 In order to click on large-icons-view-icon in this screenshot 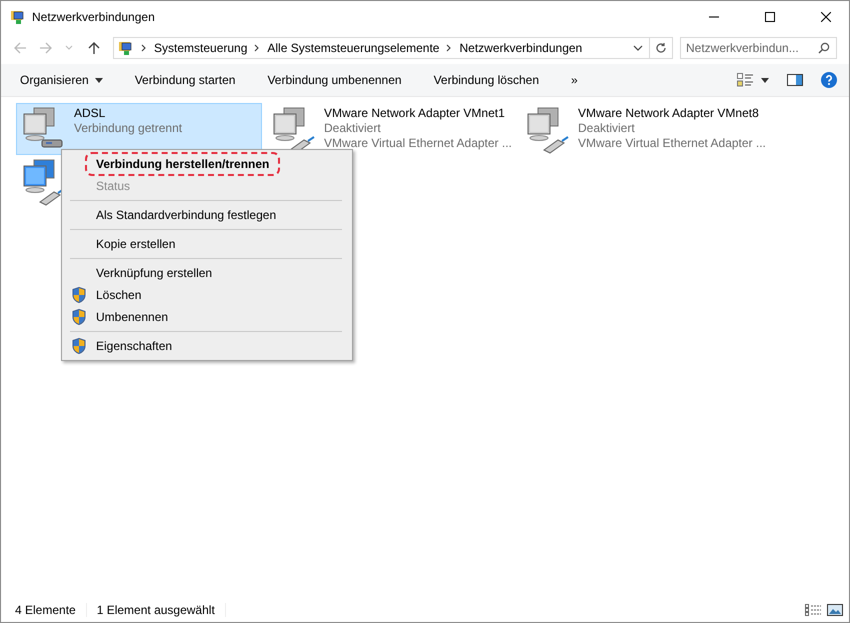, I will do `click(835, 610)`.